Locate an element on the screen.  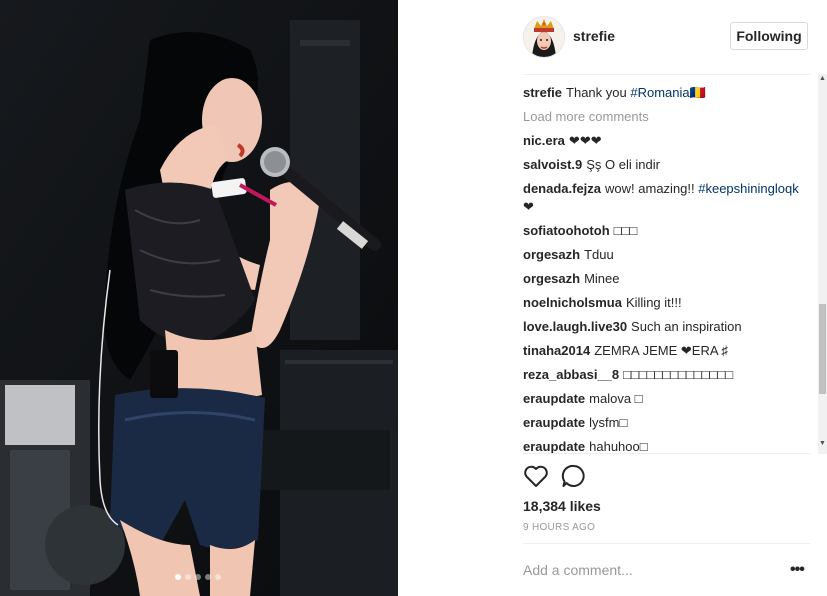
comment-text: Tduu is located at coordinates (599, 254).